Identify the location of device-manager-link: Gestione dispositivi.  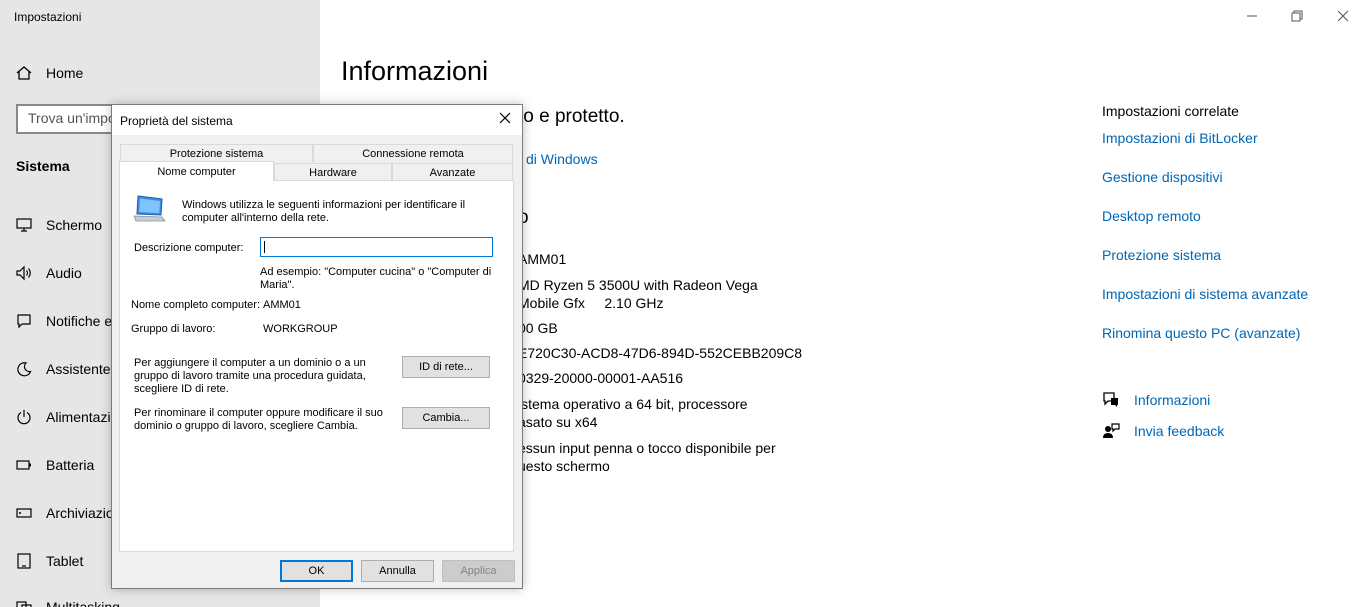
(1162, 177).